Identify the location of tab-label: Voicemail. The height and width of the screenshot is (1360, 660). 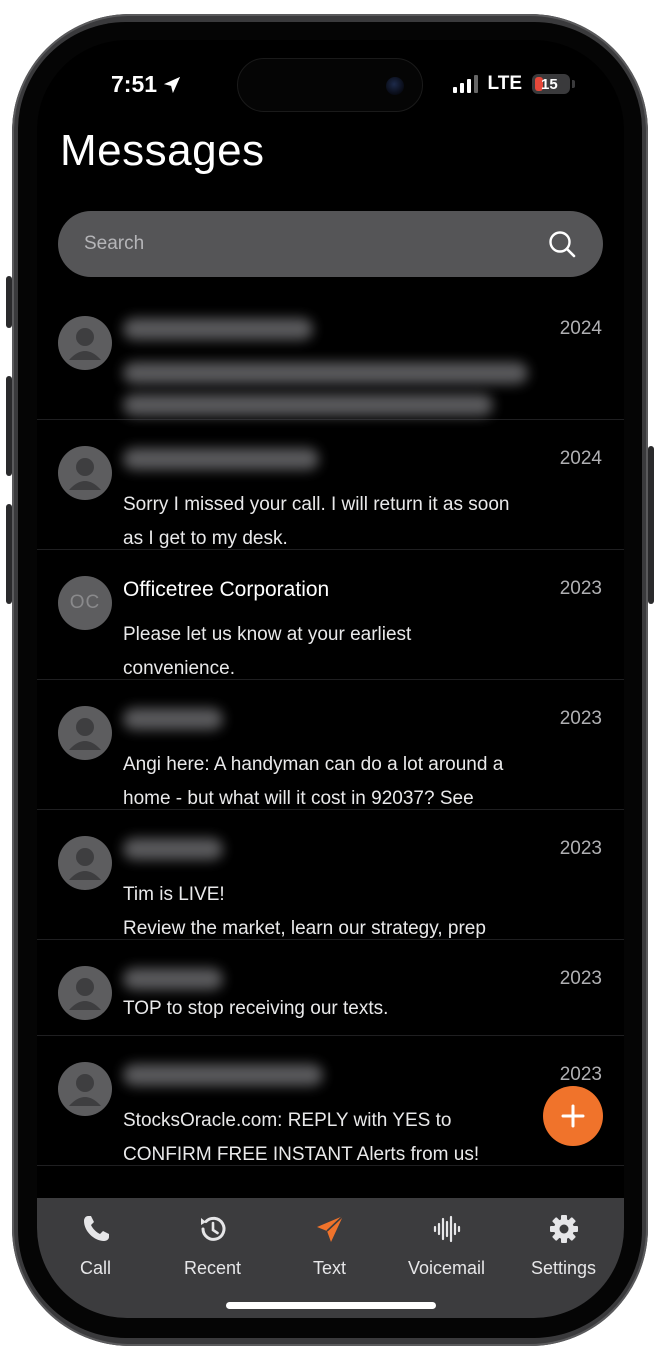
(446, 1268).